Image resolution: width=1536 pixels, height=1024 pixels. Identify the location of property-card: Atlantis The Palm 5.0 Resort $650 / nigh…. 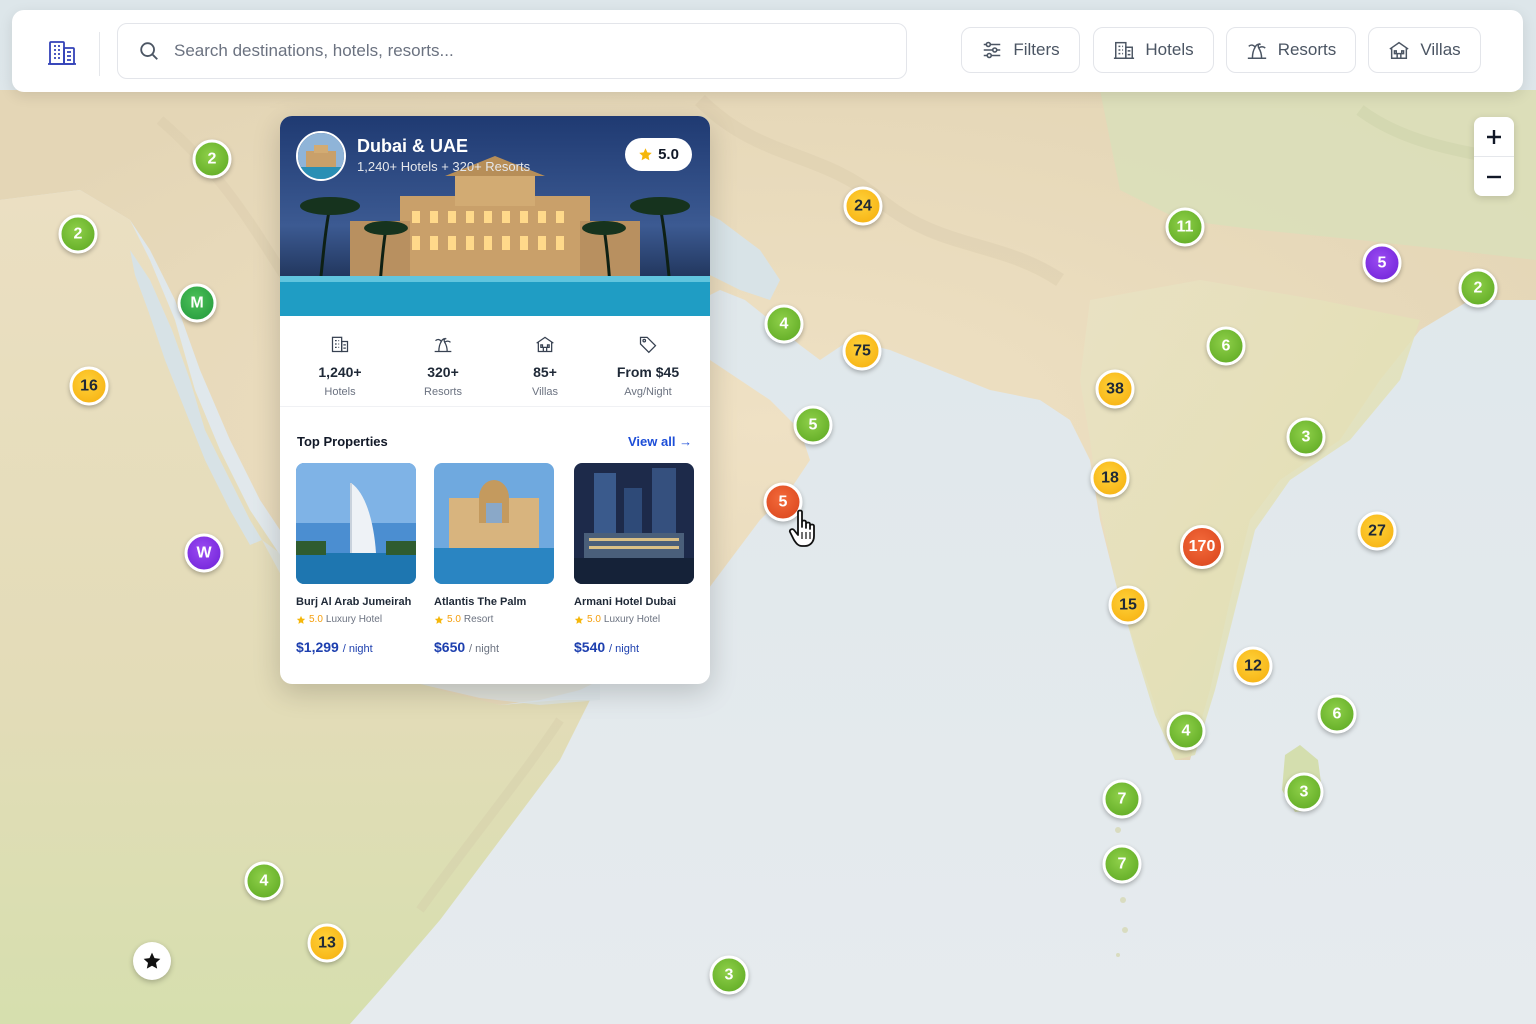
(494, 559).